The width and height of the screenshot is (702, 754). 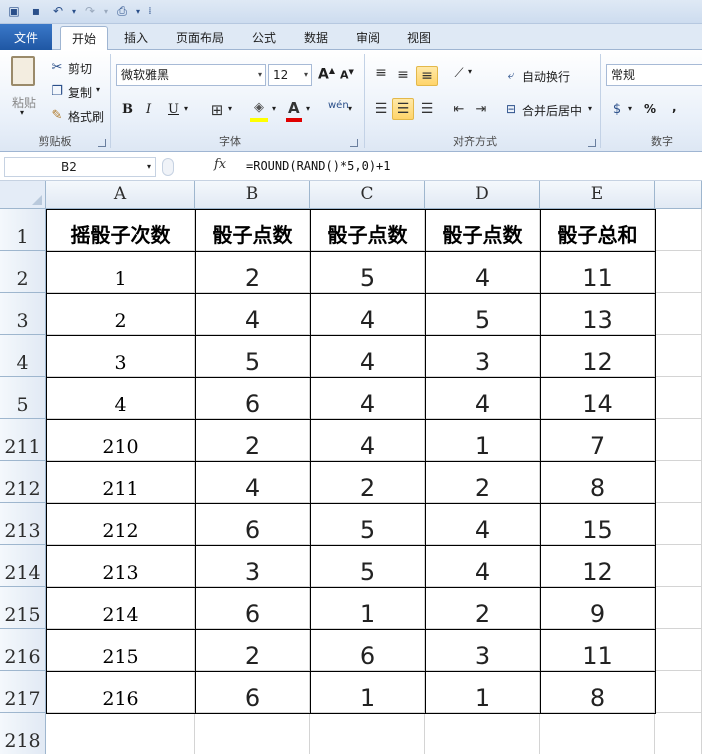 What do you see at coordinates (23, 692) in the screenshot?
I see `row-header-217: 217` at bounding box center [23, 692].